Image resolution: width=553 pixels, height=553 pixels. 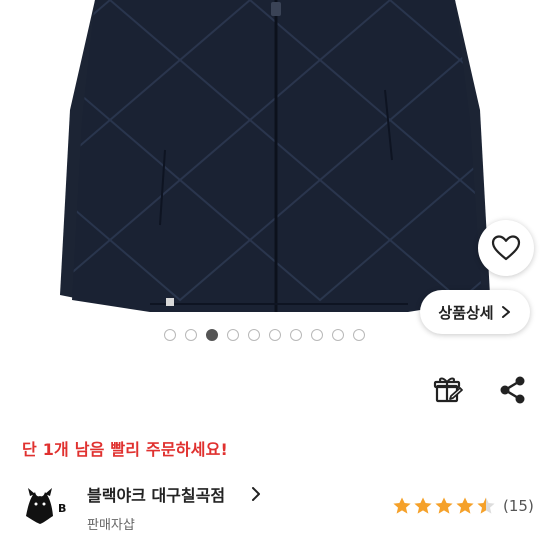 What do you see at coordinates (466, 312) in the screenshot?
I see `product-detail-label: 상품상세` at bounding box center [466, 312].